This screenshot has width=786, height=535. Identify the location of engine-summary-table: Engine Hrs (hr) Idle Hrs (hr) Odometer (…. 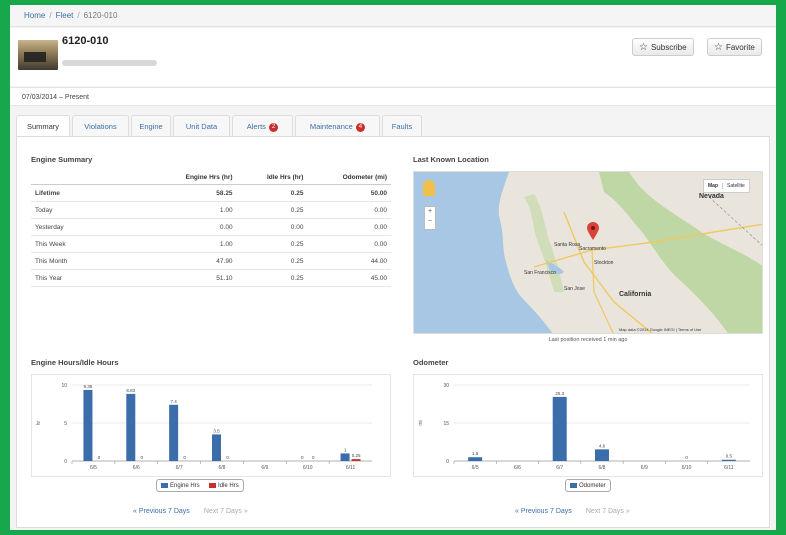
(211, 228).